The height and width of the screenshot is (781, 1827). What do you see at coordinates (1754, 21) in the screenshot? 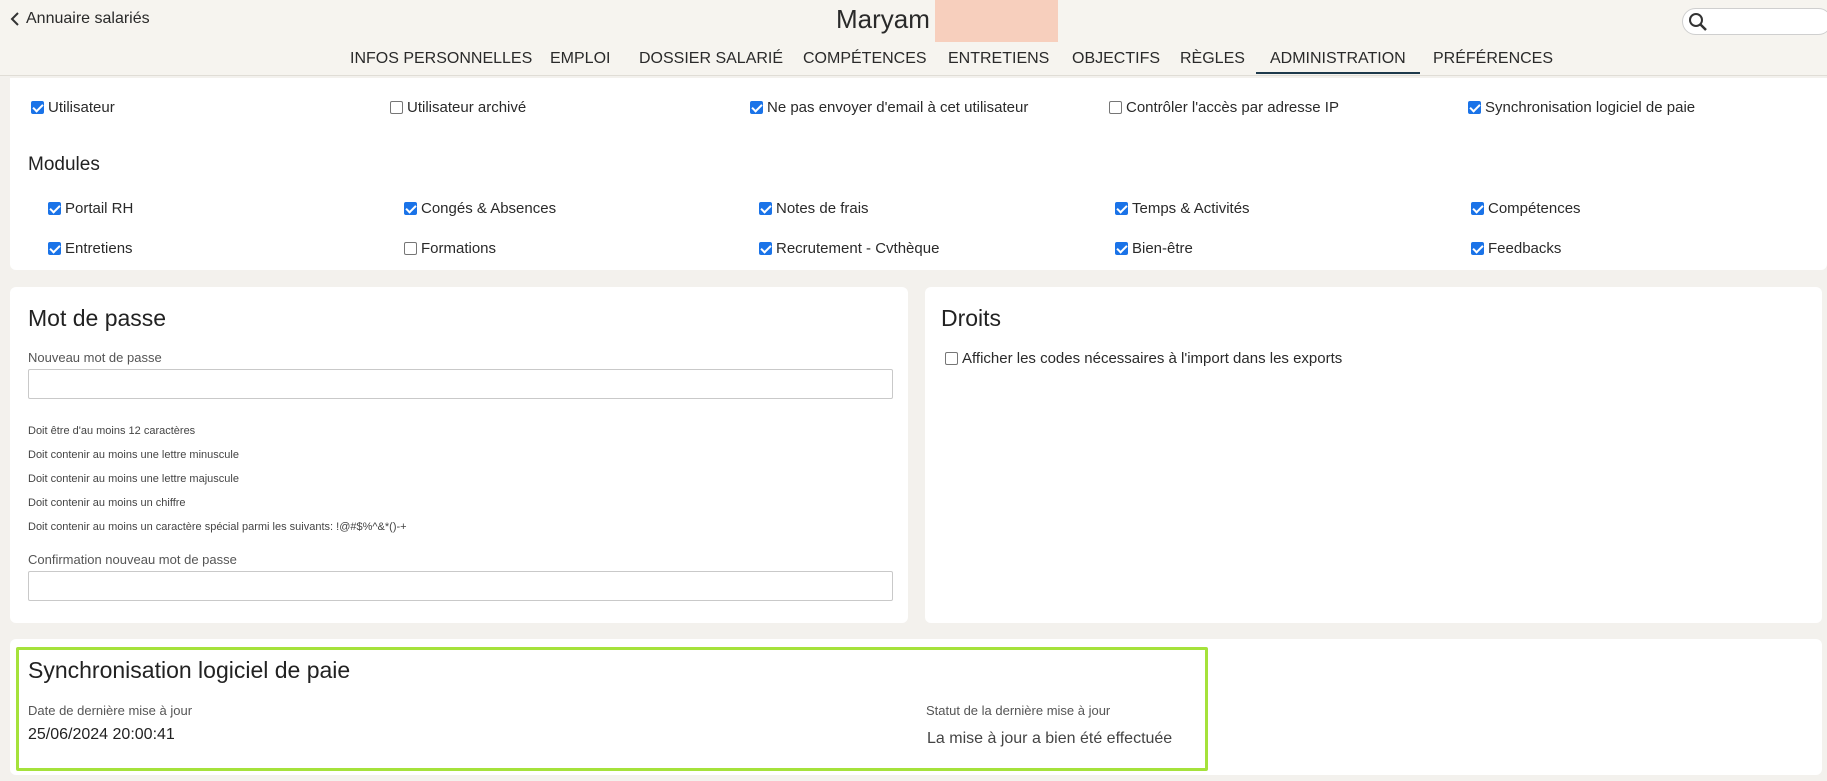
I see `search-input` at bounding box center [1754, 21].